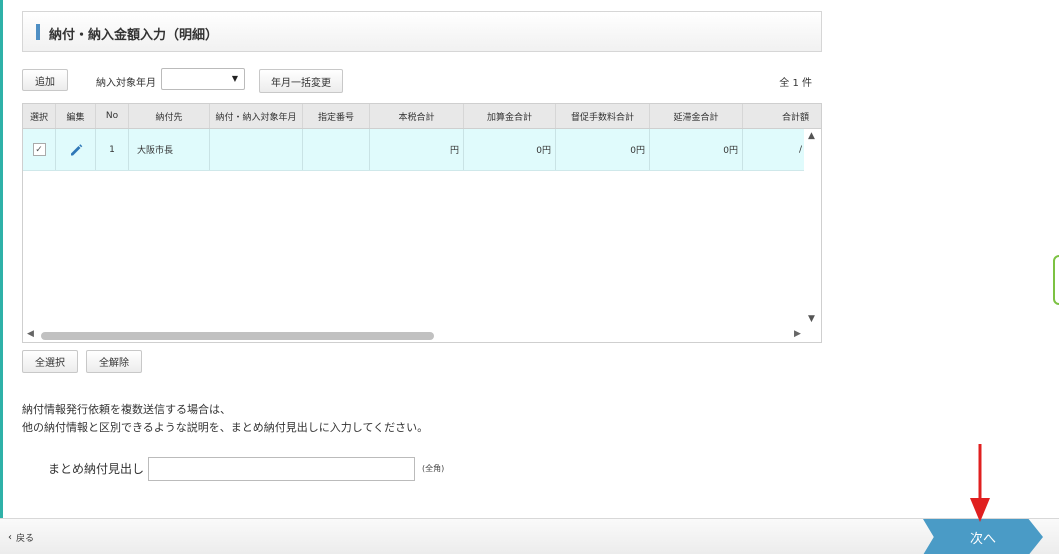  I want to click on next-button: 次へ, so click(983, 536).